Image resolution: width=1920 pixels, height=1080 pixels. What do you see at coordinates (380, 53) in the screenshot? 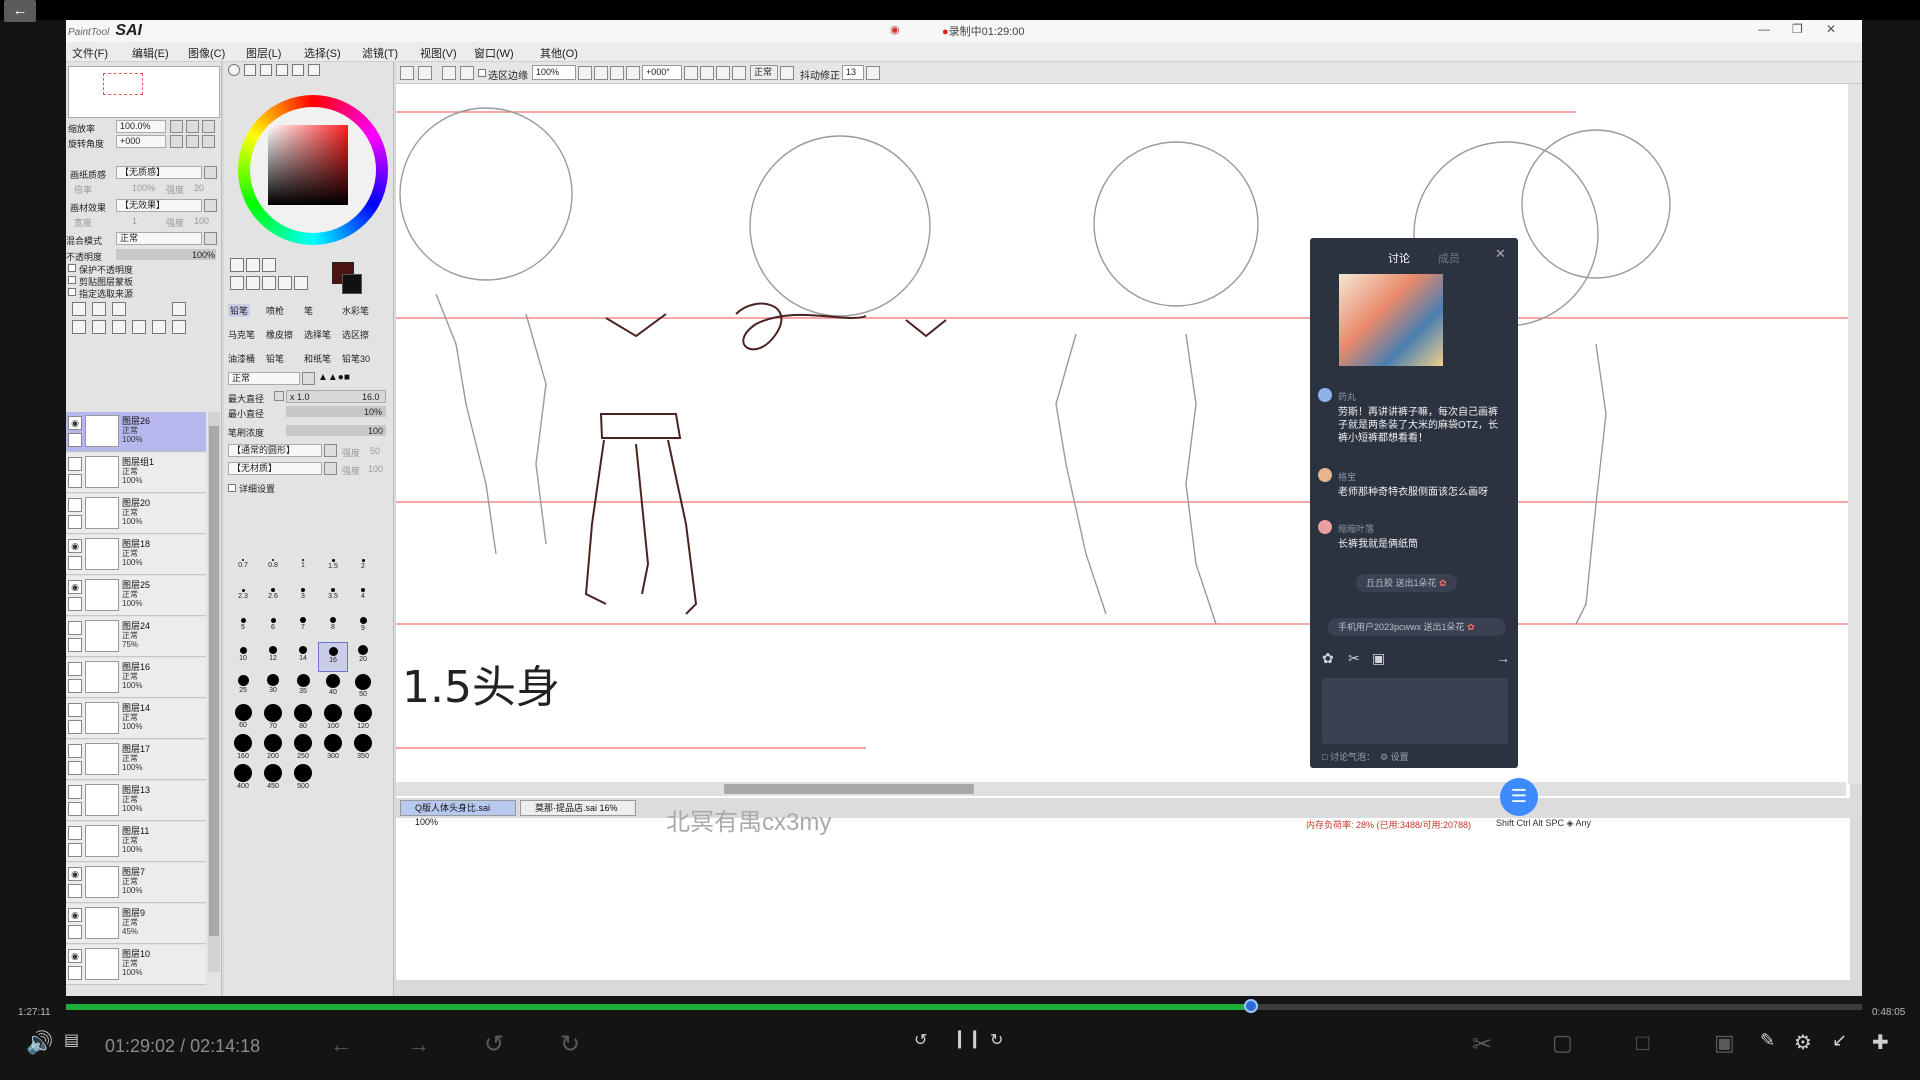
I see `menu-filter: 滤镜(T)` at bounding box center [380, 53].